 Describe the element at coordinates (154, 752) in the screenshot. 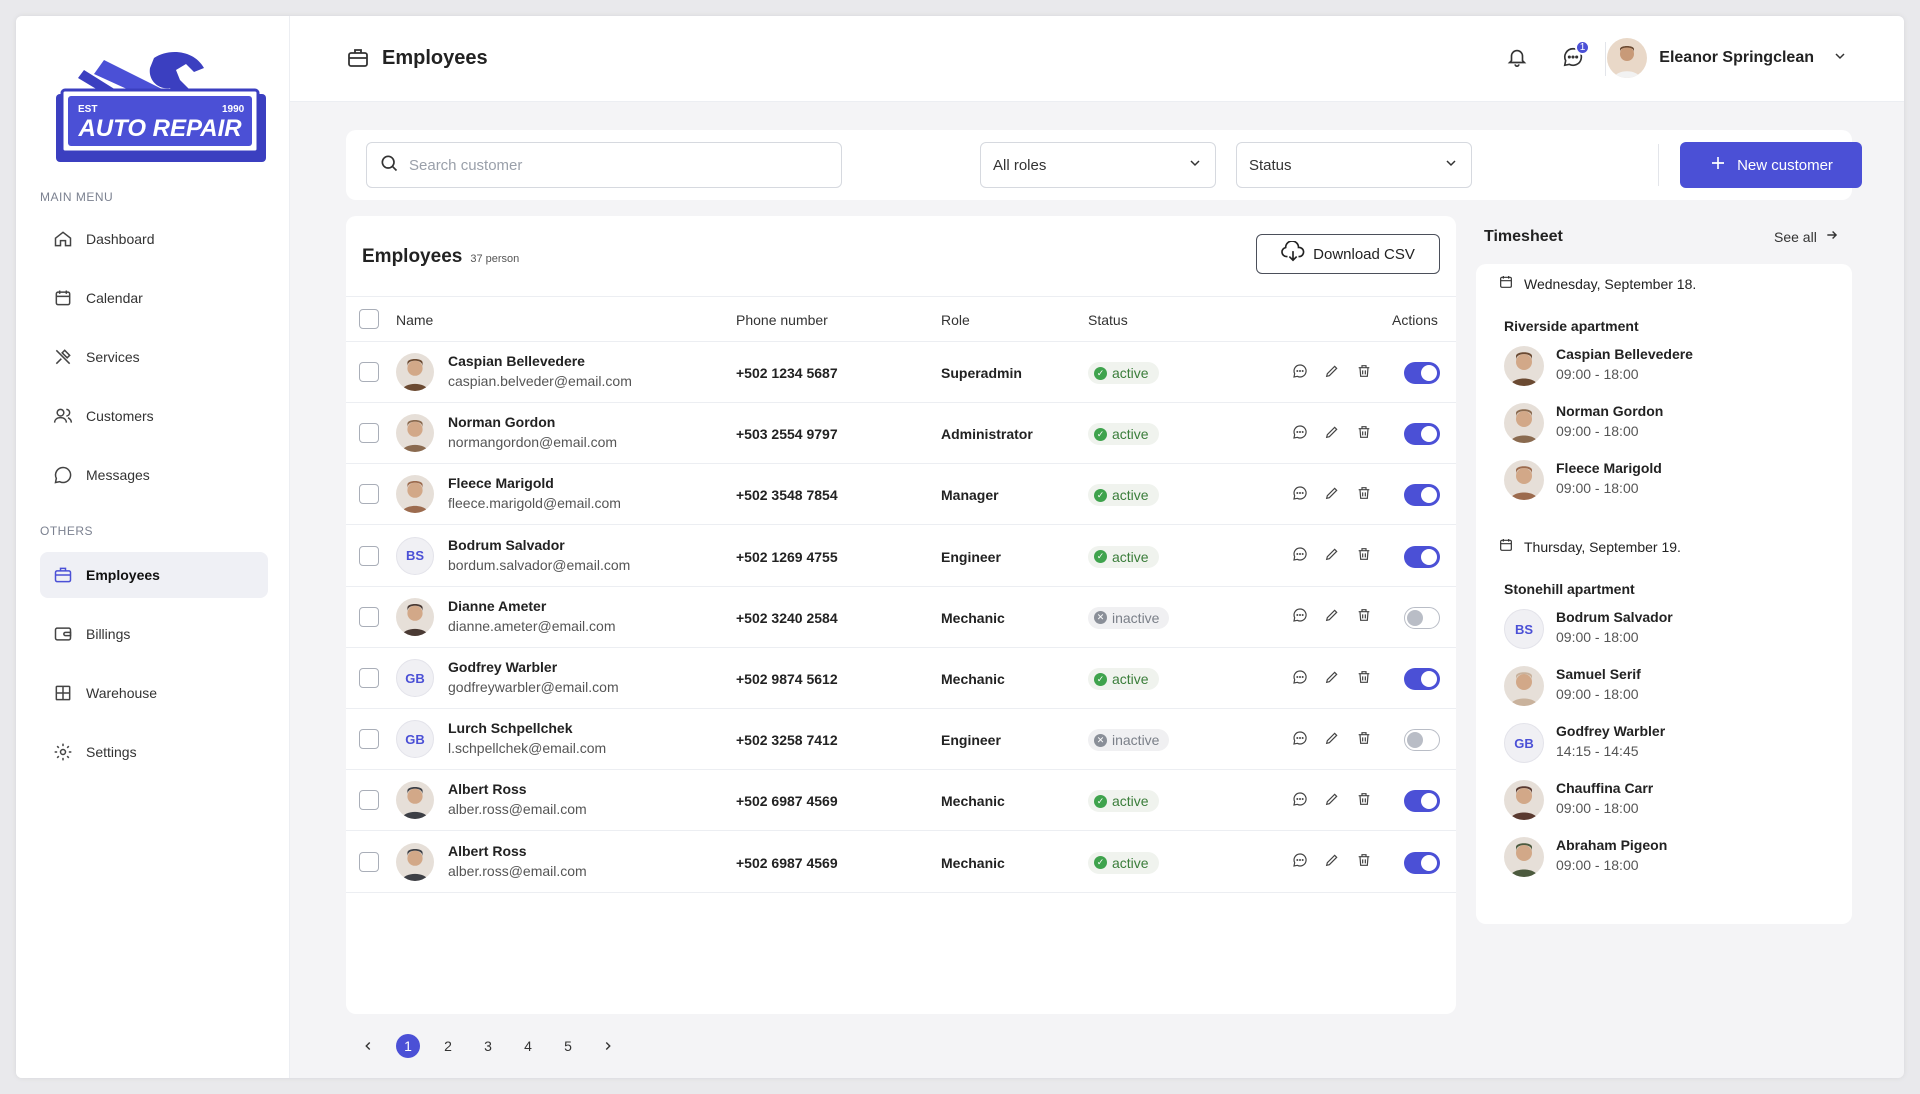

I see `sidebar-item-settings: Settings` at that location.